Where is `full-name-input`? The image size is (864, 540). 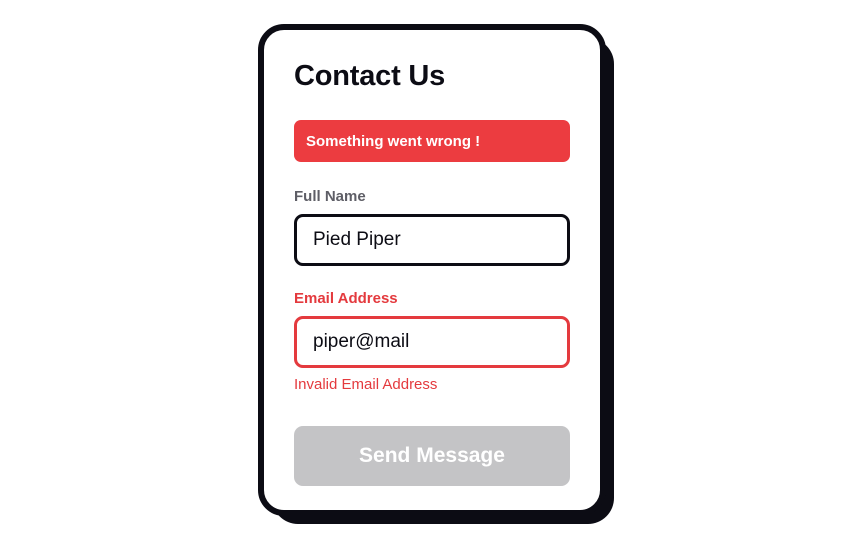
full-name-input is located at coordinates (432, 240).